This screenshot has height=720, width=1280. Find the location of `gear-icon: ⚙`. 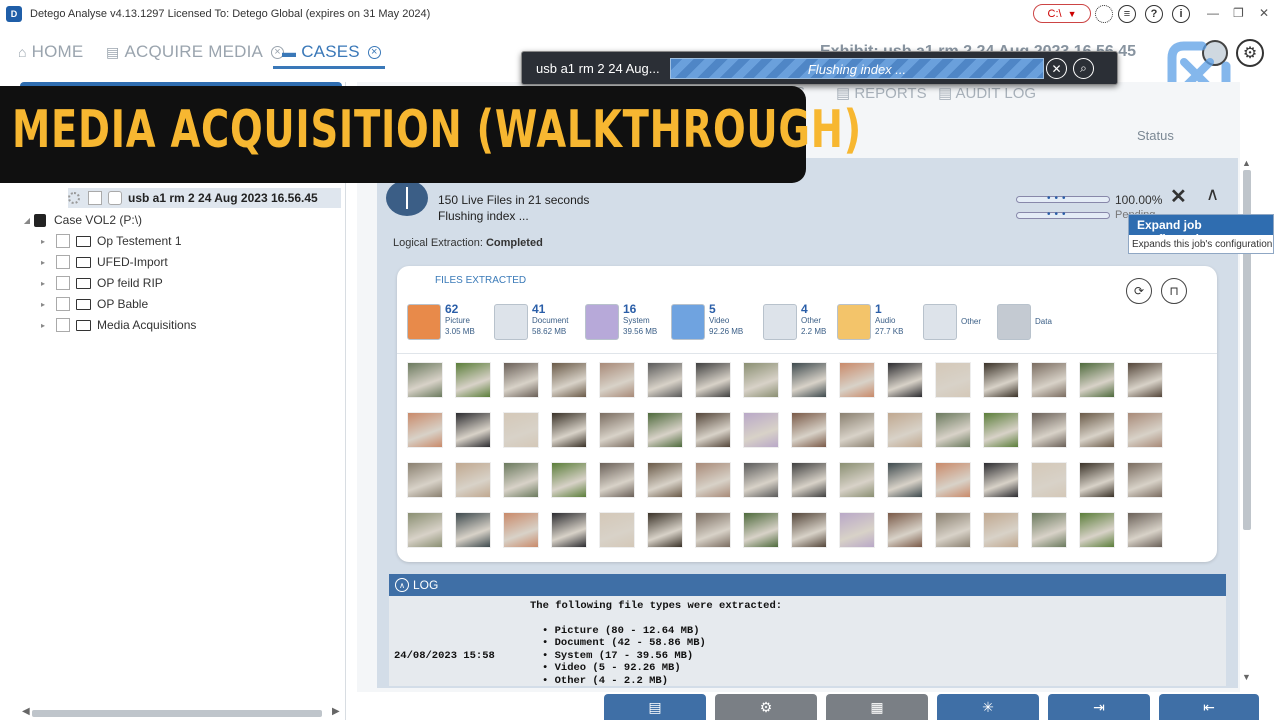

gear-icon: ⚙ is located at coordinates (1250, 53).